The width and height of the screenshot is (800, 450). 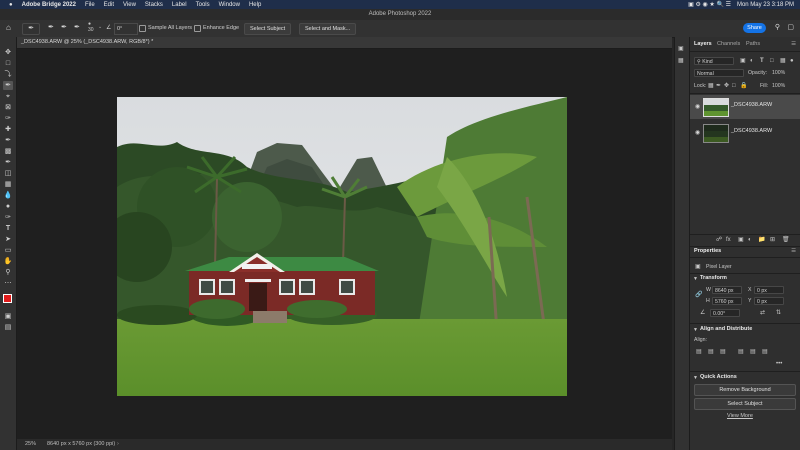 I want to click on lock-position-icon: ✥, so click(x=726, y=86).